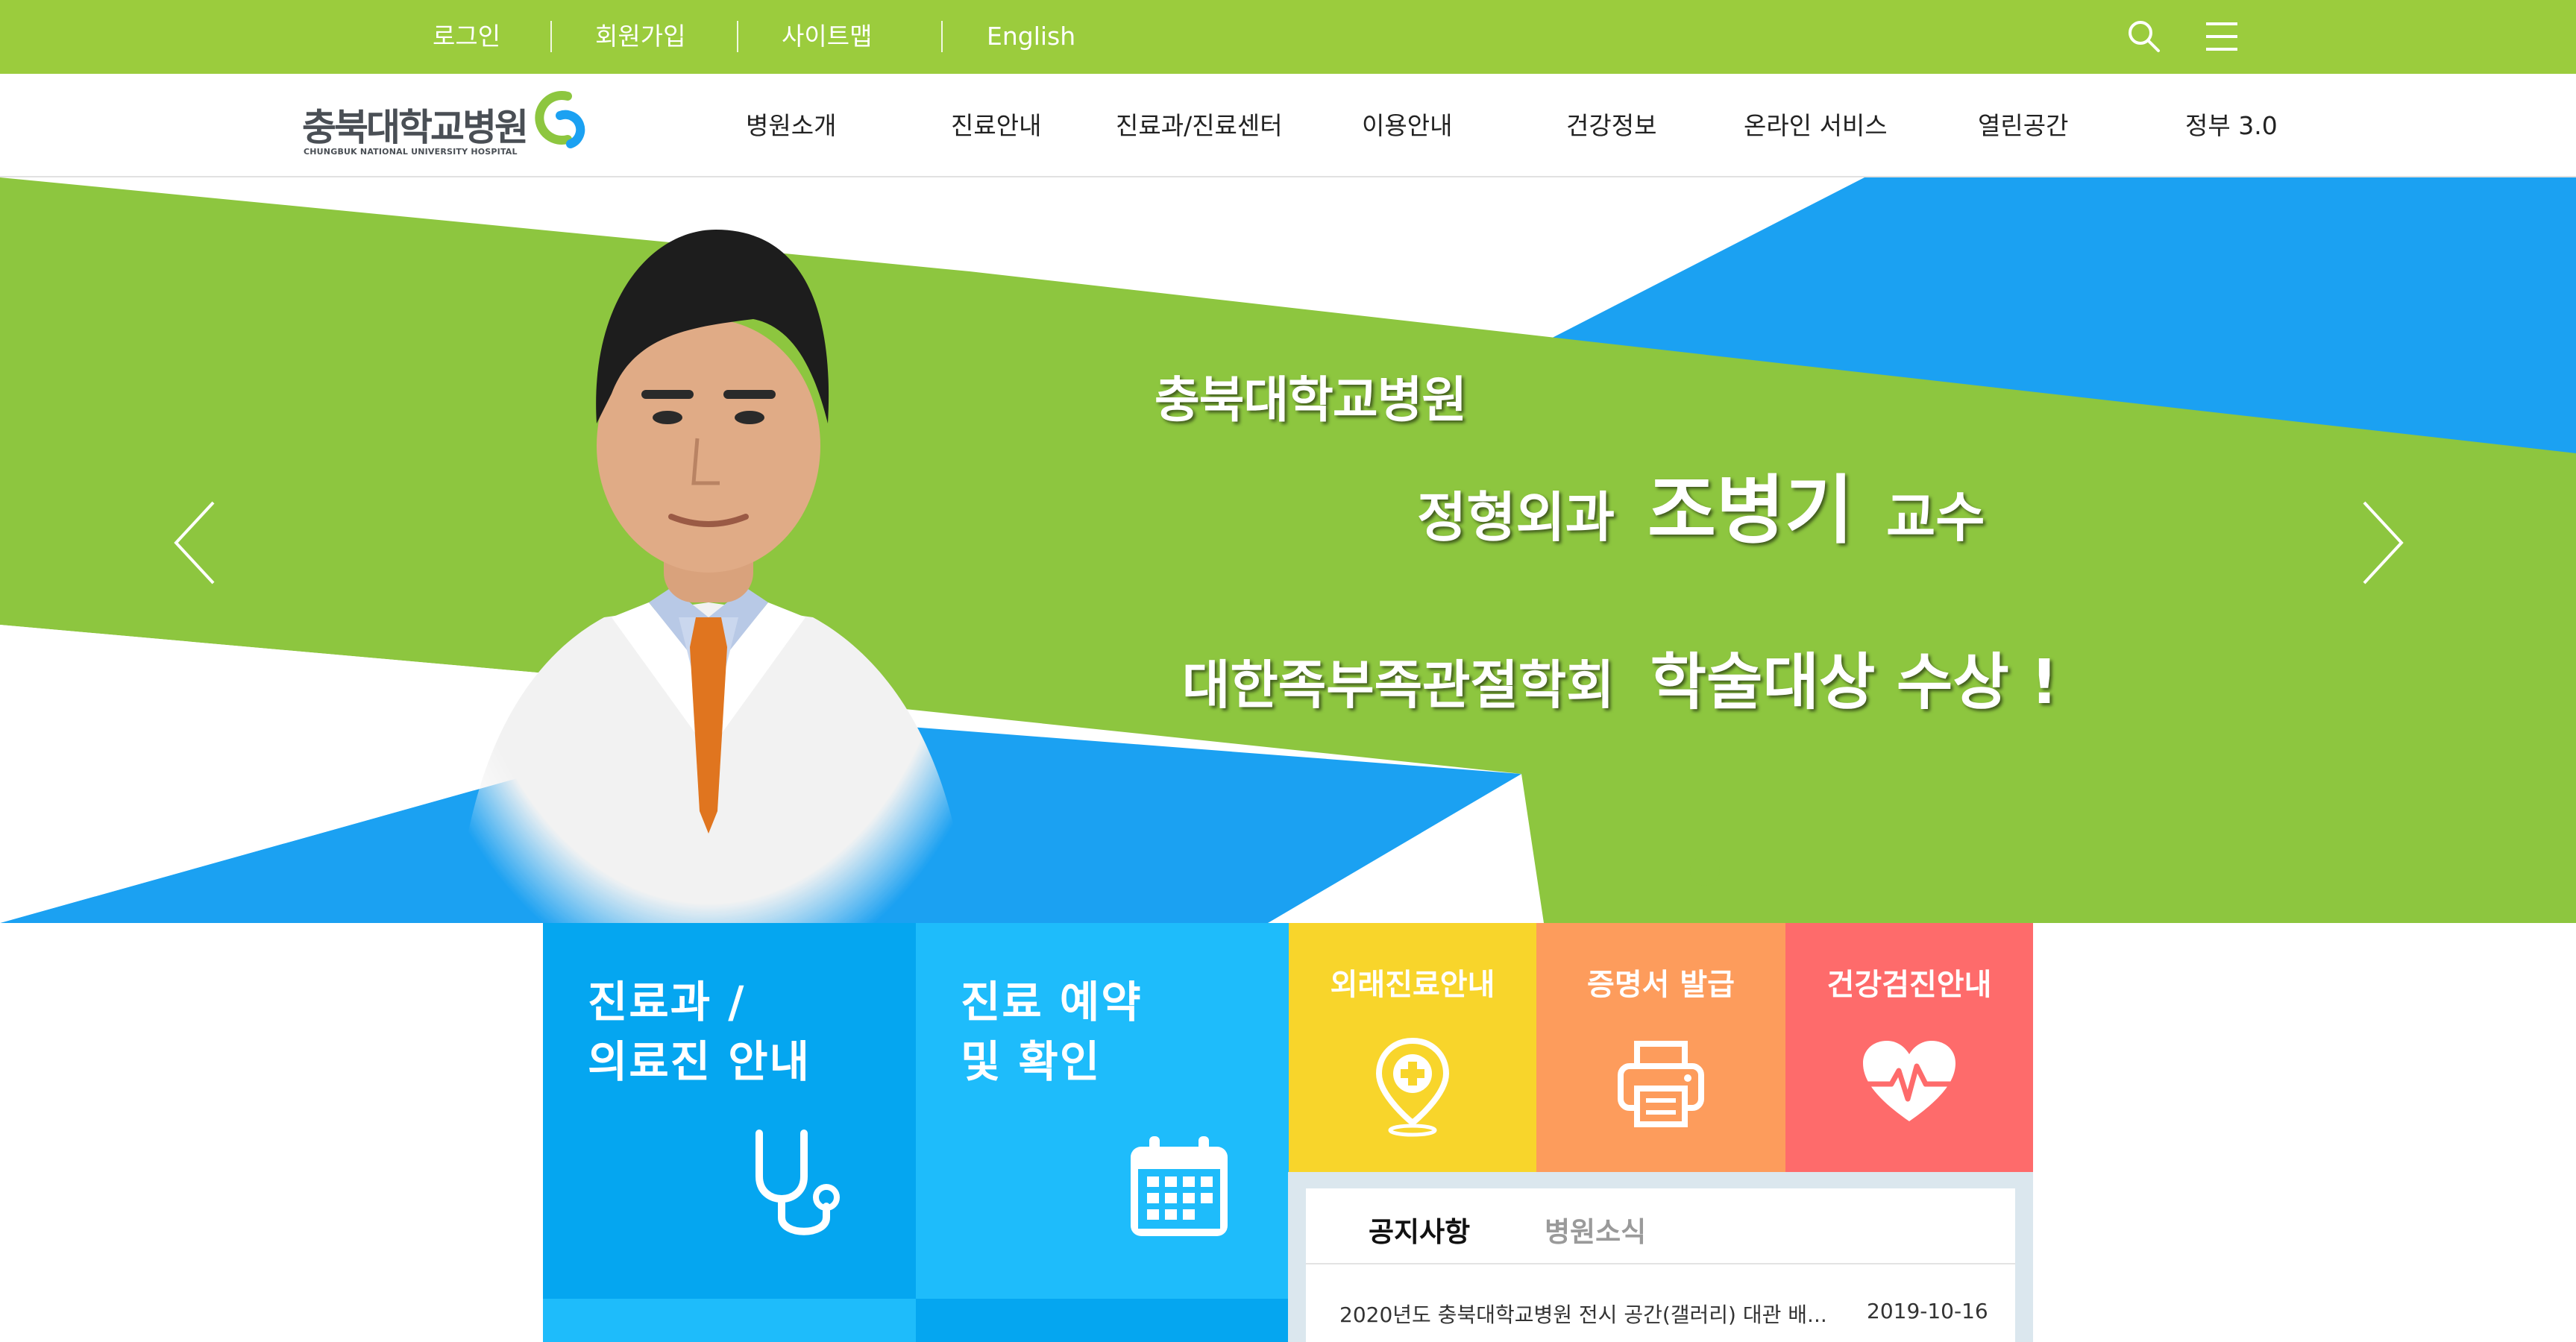  What do you see at coordinates (996, 126) in the screenshot?
I see `nav-treatment-guide: 진료안내` at bounding box center [996, 126].